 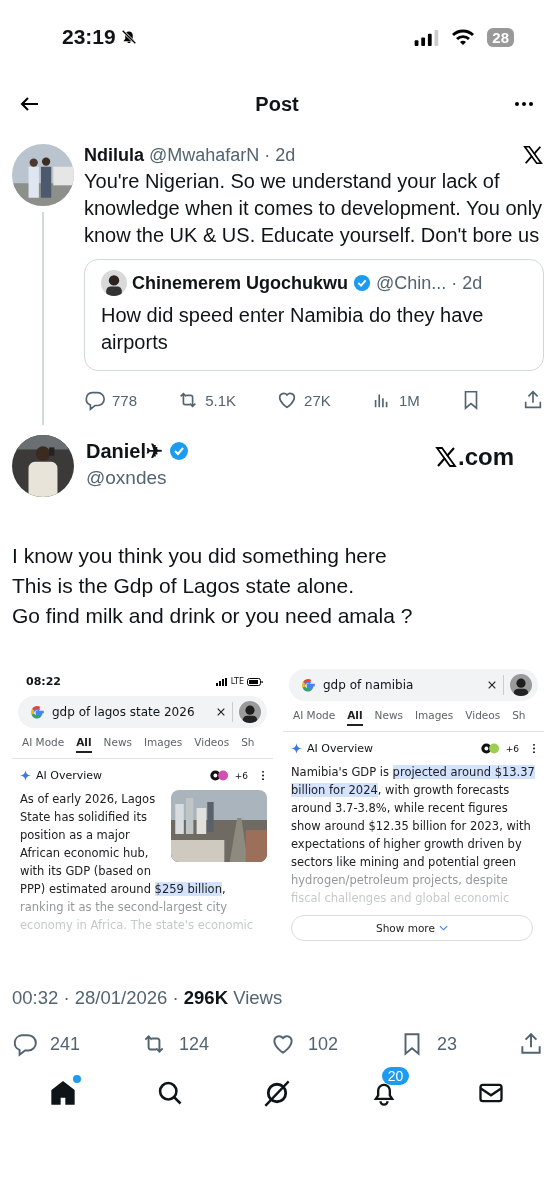 What do you see at coordinates (240, 283) in the screenshot?
I see `quoted-author-name: Chinemerem Ugochukwu` at bounding box center [240, 283].